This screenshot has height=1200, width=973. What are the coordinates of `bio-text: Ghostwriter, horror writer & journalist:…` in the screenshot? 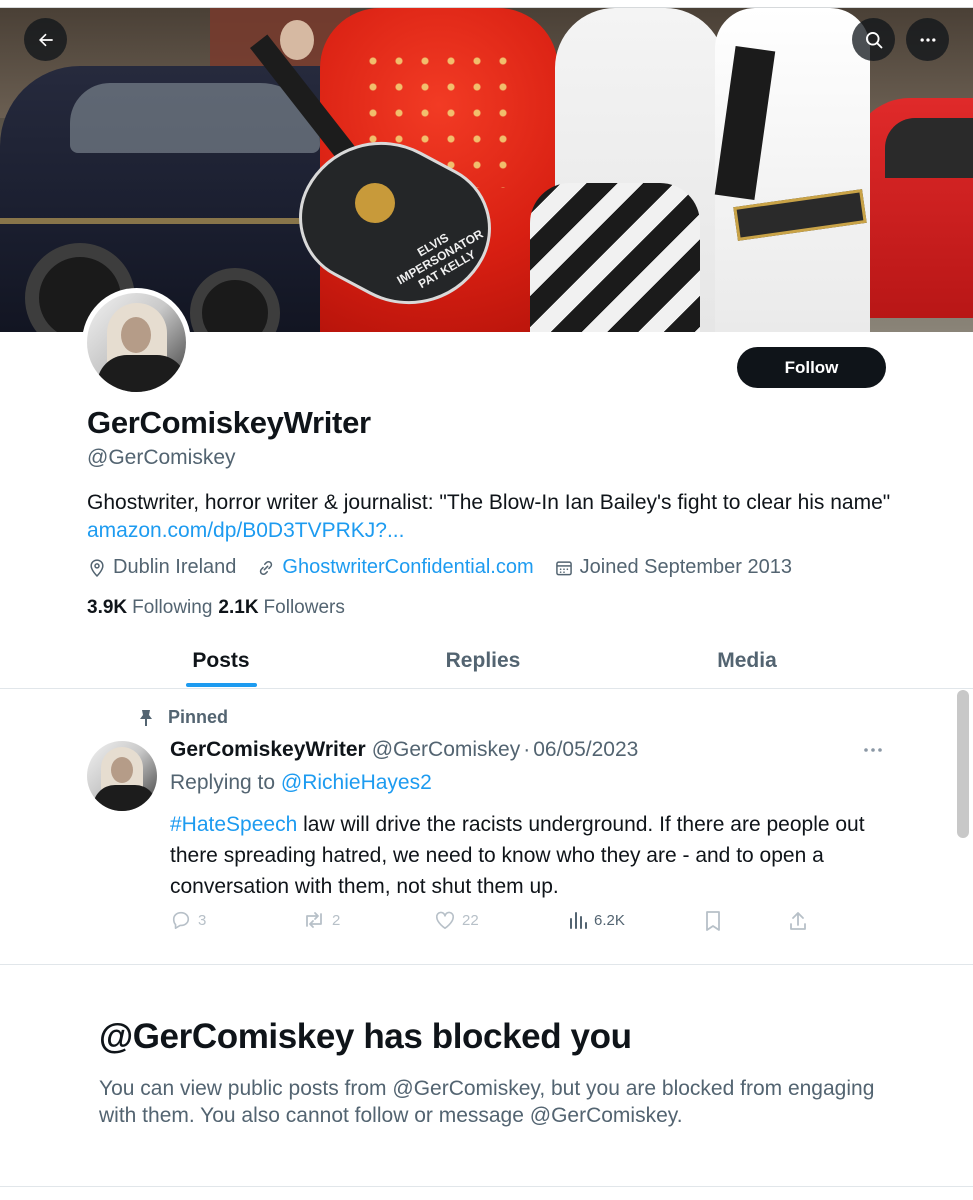 It's located at (489, 502).